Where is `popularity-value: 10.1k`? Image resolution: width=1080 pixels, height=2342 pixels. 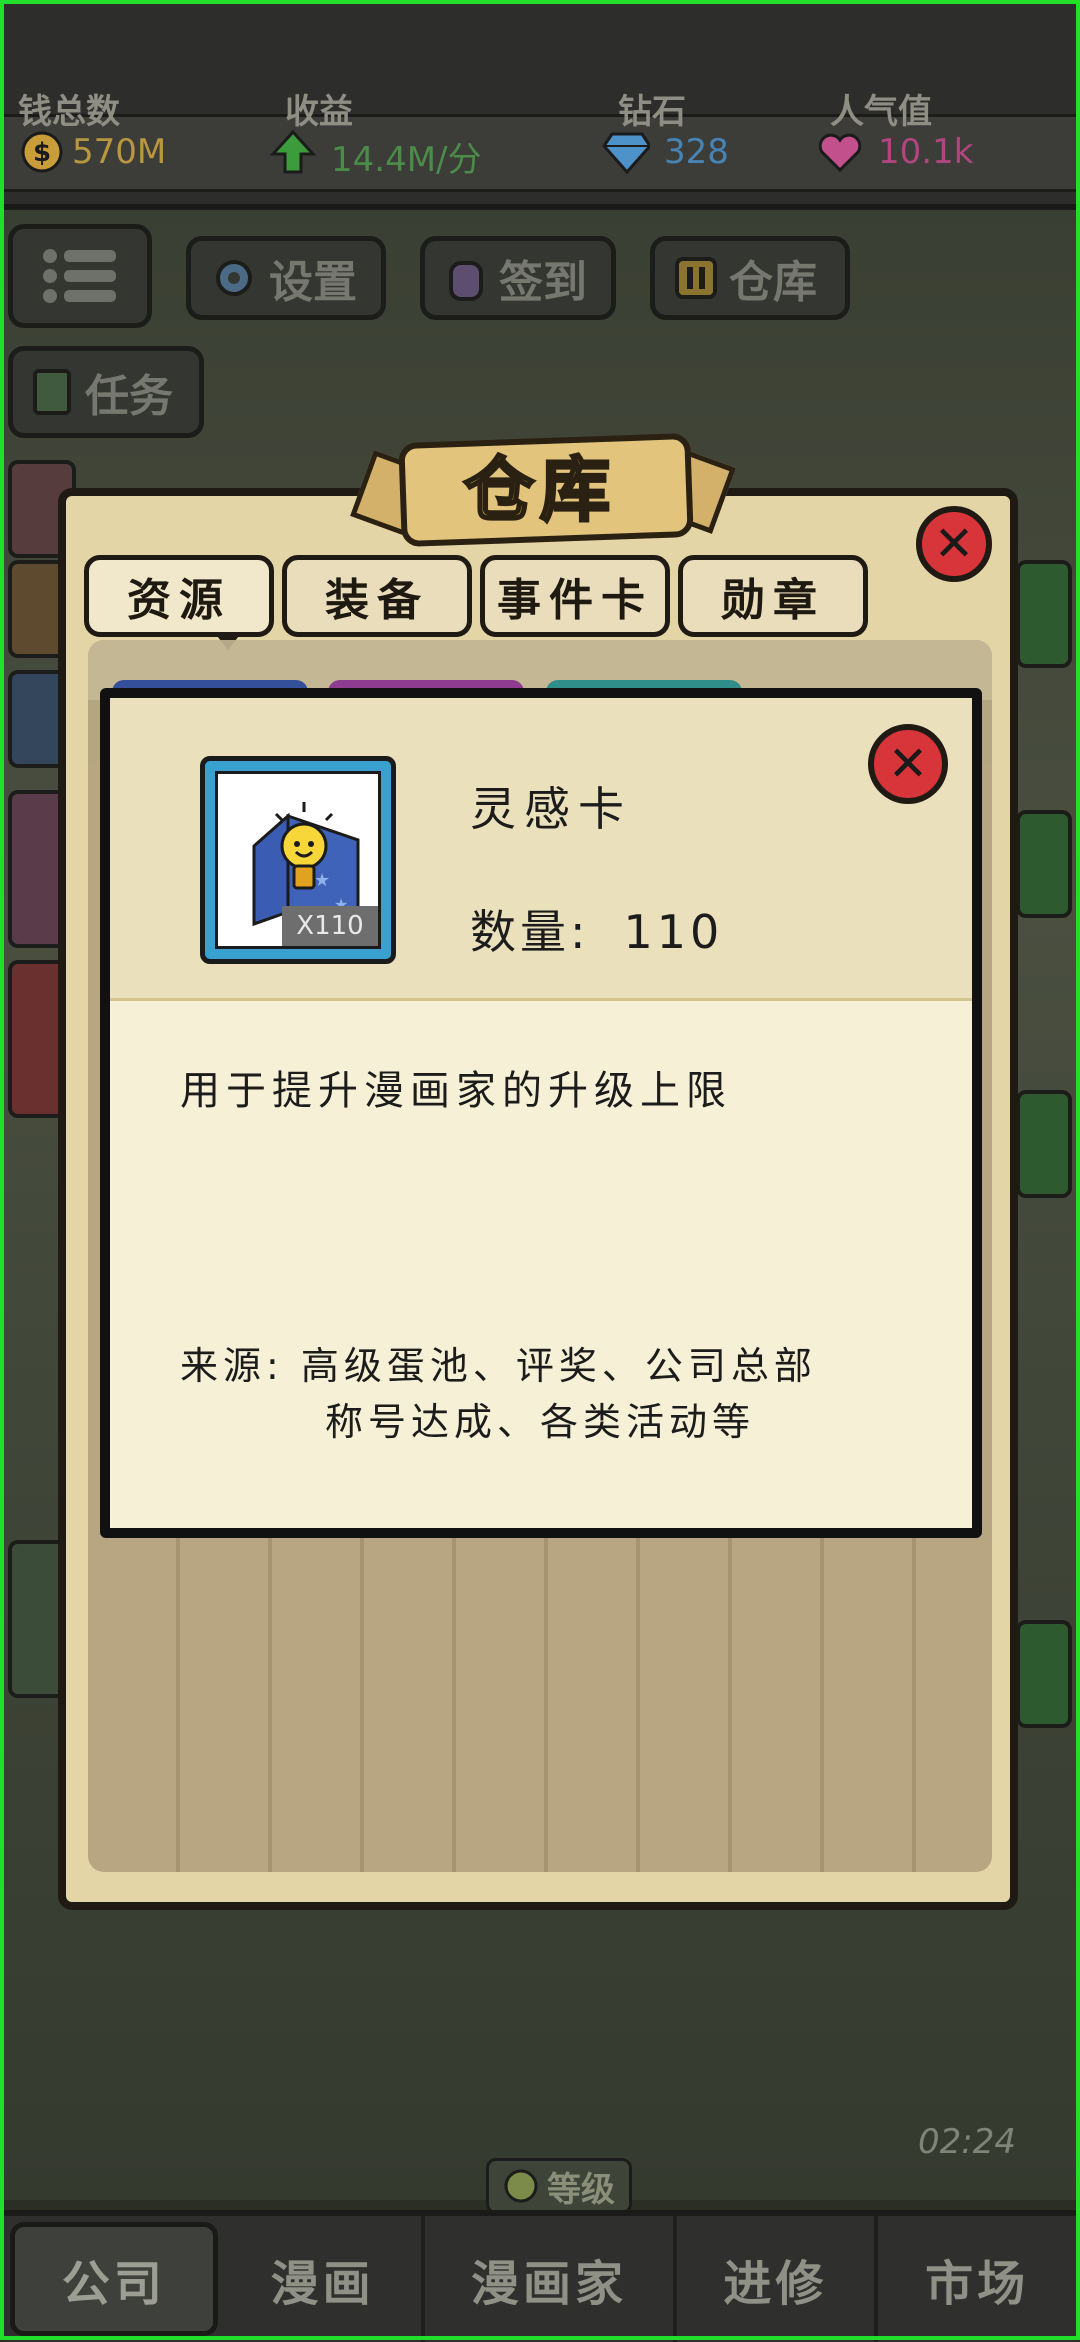 popularity-value: 10.1k is located at coordinates (926, 152).